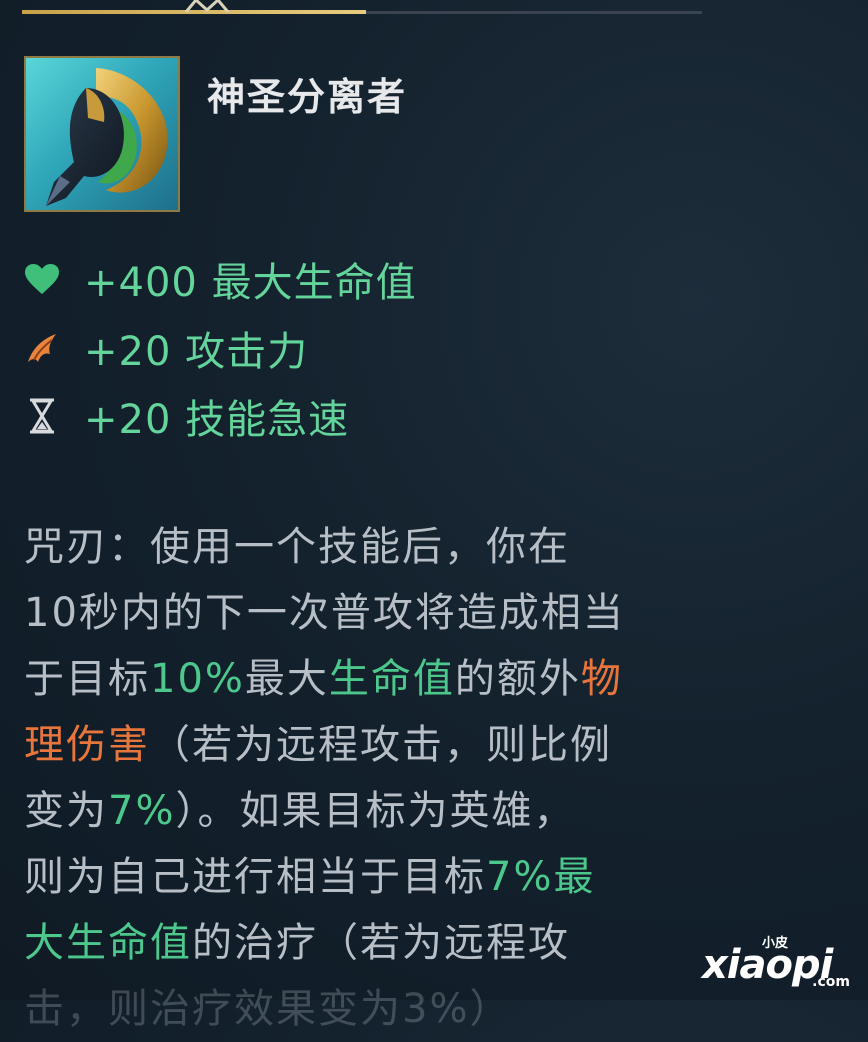 The width and height of the screenshot is (868, 1042). I want to click on desc-line: 理伤害（若为远程攻击，则比例, so click(318, 745).